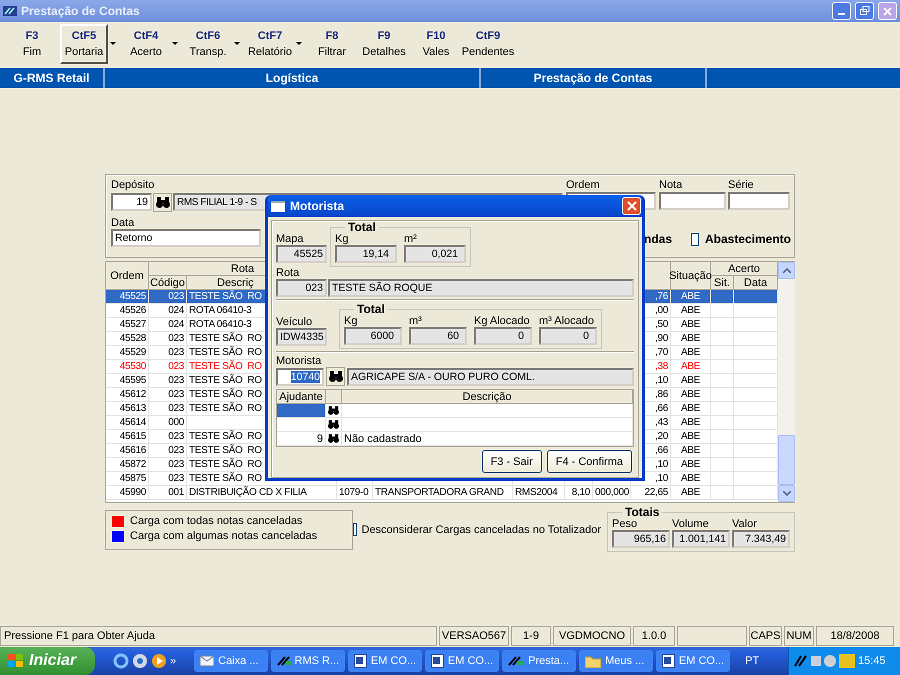 The width and height of the screenshot is (900, 675). I want to click on field-label: Ordem, so click(583, 185).